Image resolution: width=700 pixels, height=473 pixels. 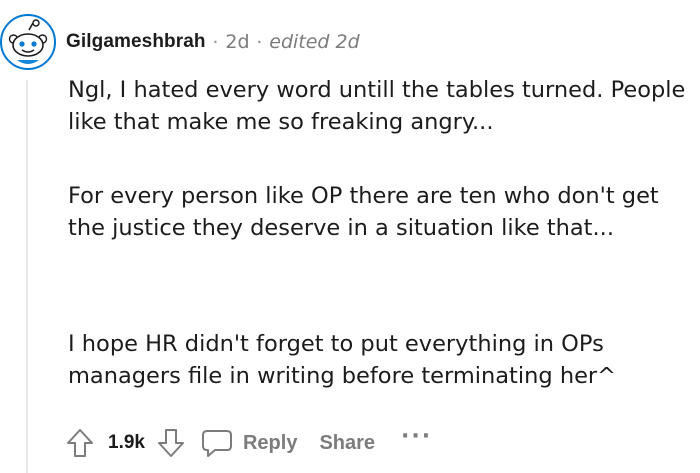 What do you see at coordinates (237, 42) in the screenshot?
I see `timestamp: 2d` at bounding box center [237, 42].